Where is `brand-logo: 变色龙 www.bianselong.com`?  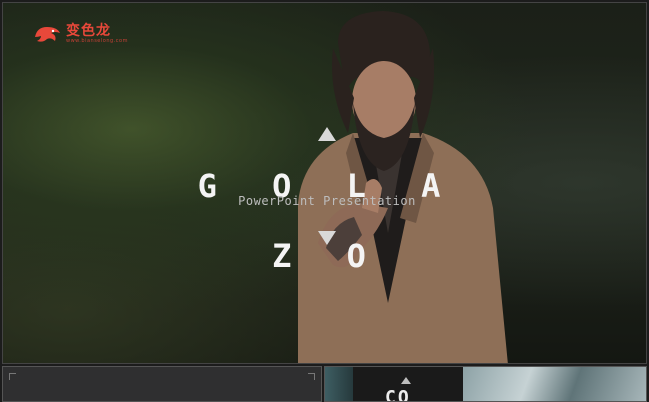
brand-logo: 变色龙 www.bianselong.com is located at coordinates (80, 34).